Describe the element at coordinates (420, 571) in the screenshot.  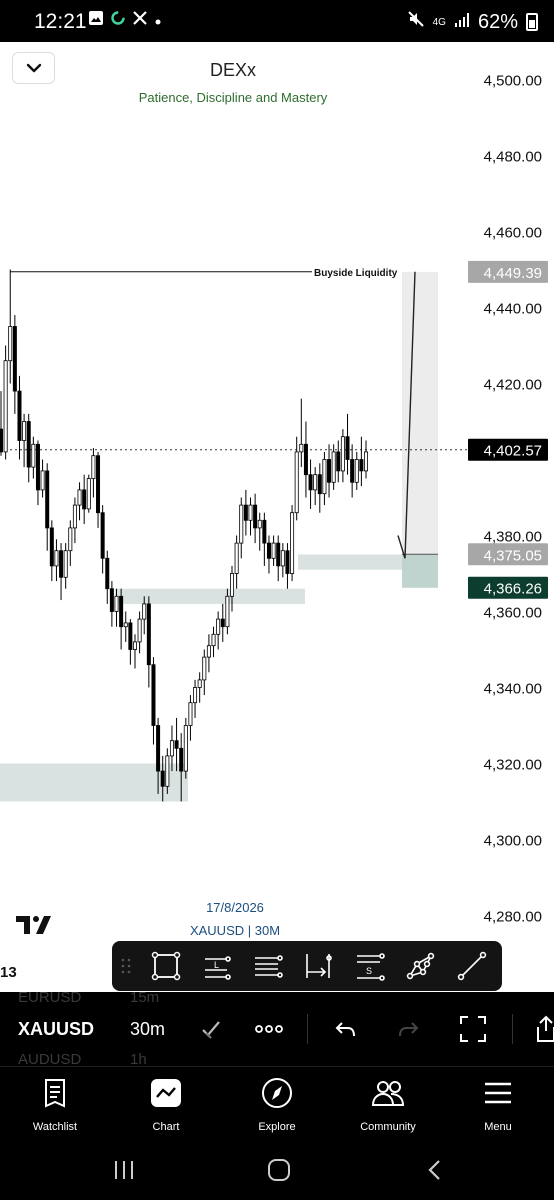
I see `long-position-entry` at that location.